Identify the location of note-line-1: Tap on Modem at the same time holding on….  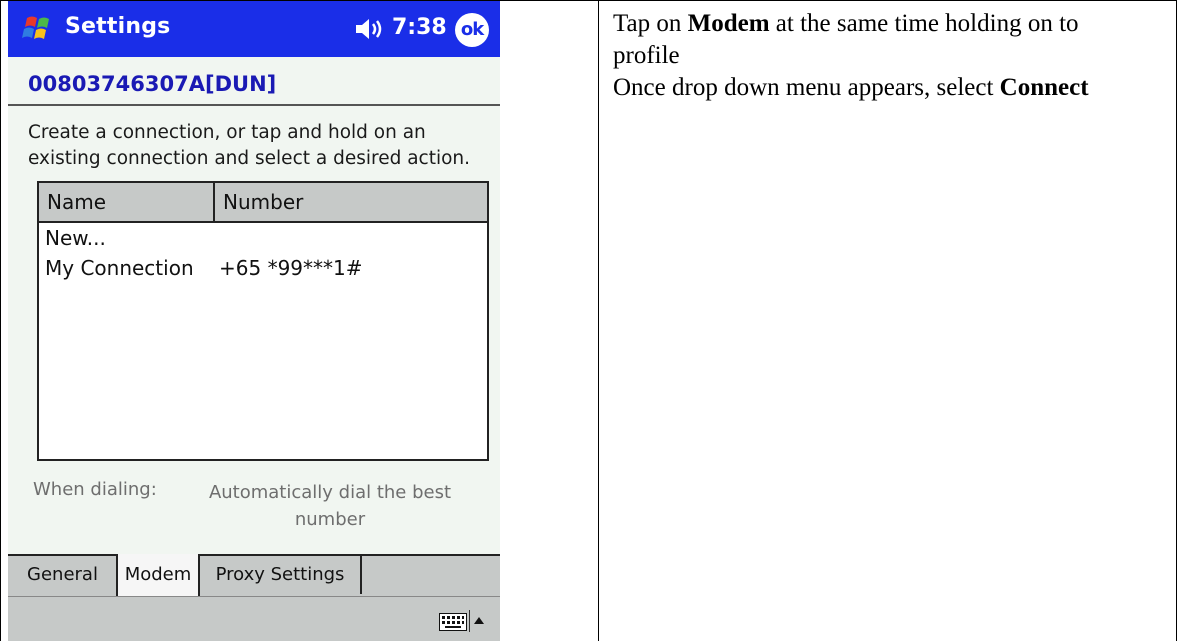
(846, 39).